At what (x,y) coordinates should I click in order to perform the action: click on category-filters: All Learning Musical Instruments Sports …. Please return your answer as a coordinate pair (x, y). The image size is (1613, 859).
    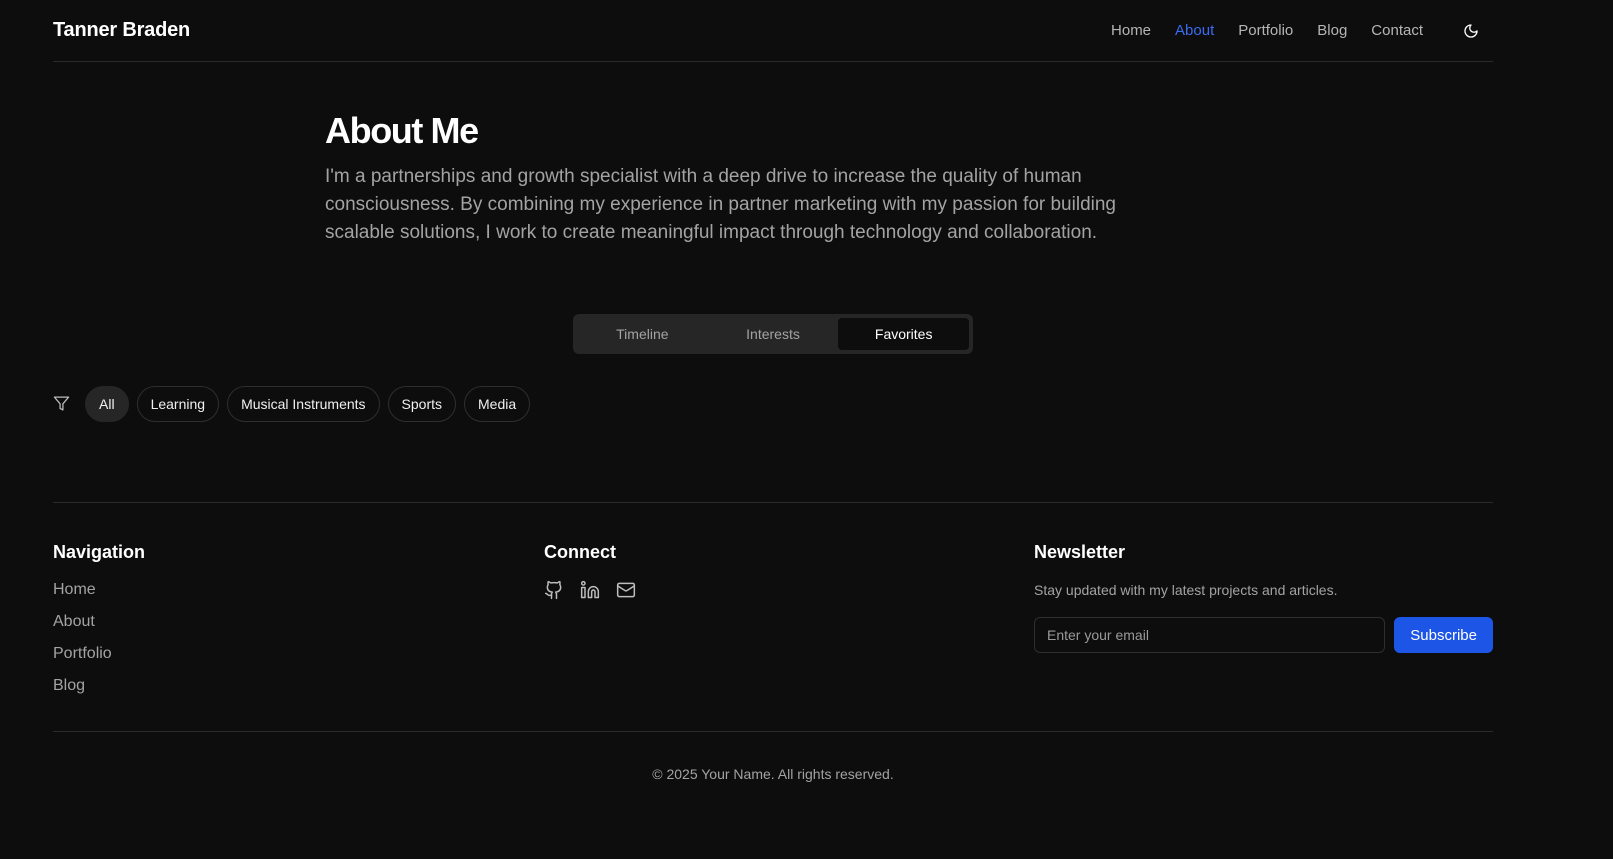
    Looking at the image, I should click on (295, 404).